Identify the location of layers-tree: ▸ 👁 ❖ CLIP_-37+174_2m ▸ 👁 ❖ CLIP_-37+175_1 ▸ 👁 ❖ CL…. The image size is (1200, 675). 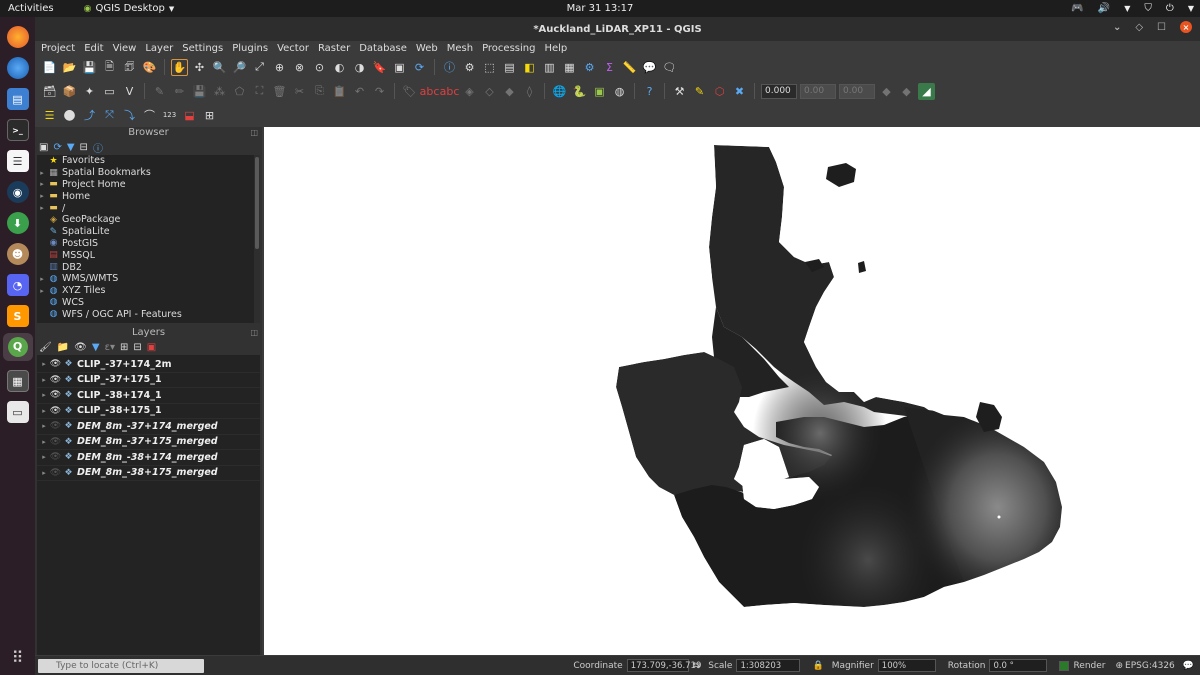
(148, 505).